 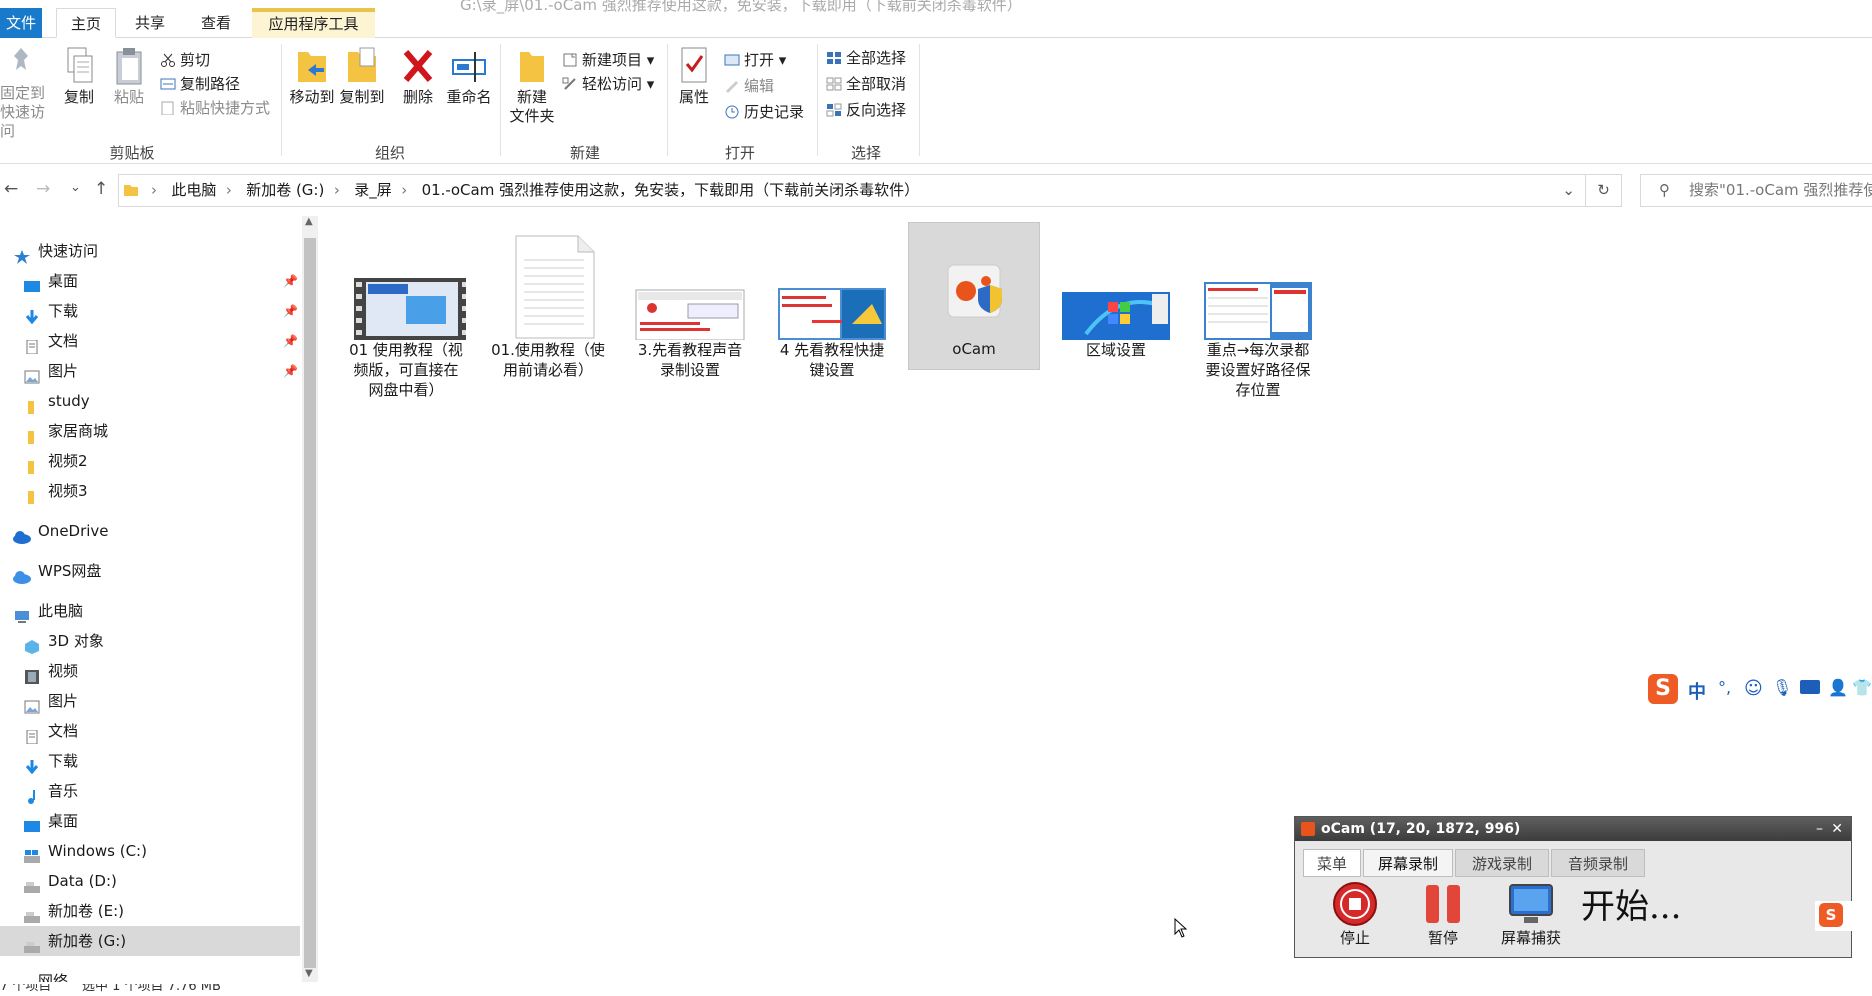 I want to click on sogou-mini-icon: S, so click(x=1834, y=916).